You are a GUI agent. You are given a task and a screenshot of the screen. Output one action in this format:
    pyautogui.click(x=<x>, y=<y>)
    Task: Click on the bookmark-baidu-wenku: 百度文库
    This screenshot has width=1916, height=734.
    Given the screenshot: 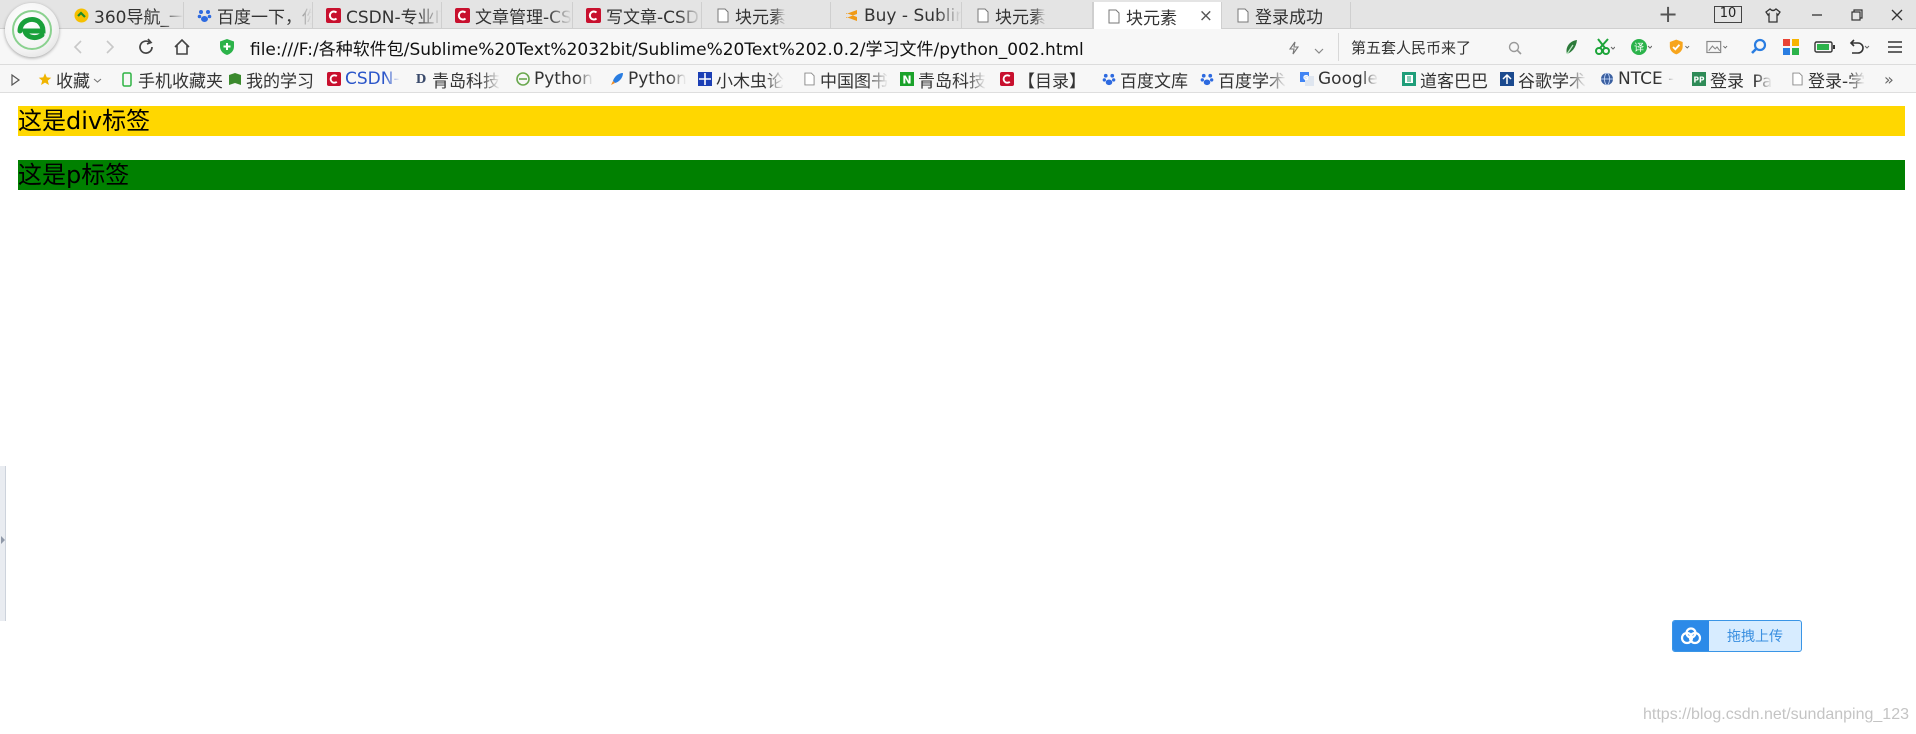 What is the action you would take?
    pyautogui.click(x=1148, y=79)
    